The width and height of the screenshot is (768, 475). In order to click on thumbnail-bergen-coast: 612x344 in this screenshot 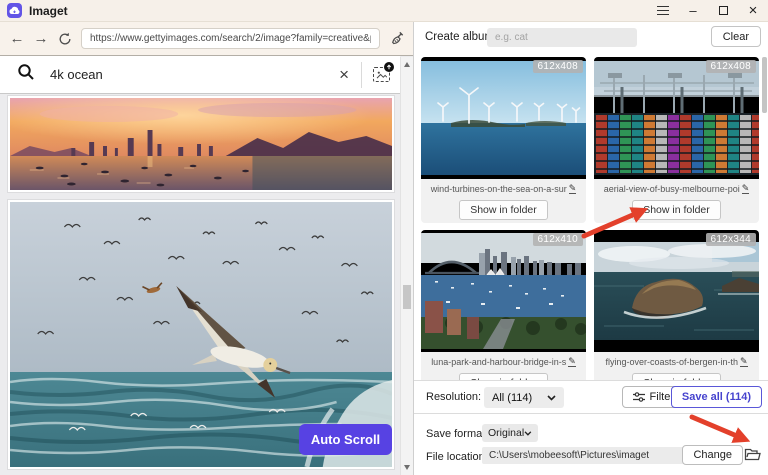, I will do `click(676, 291)`.